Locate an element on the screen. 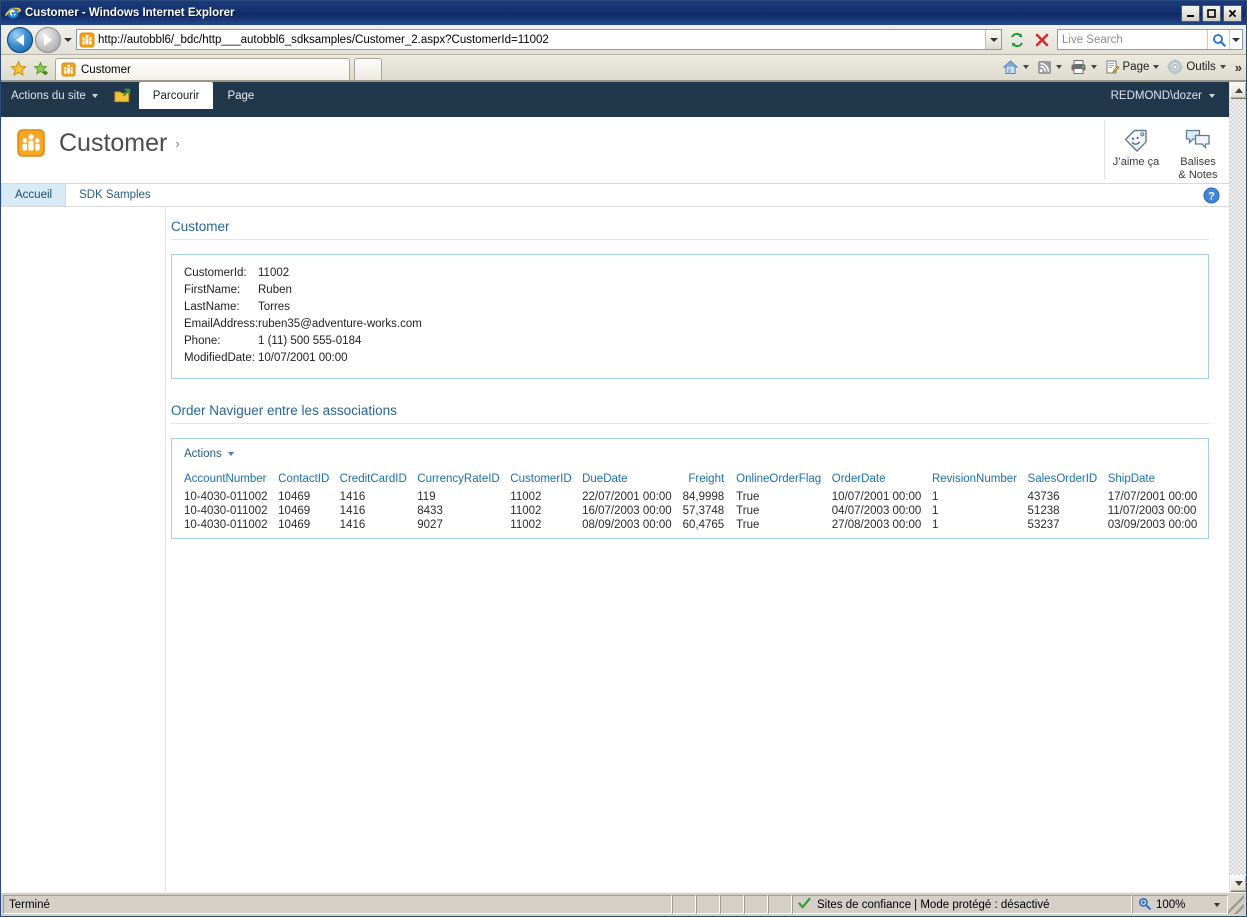  add-to-favorites-icon is located at coordinates (40, 68).